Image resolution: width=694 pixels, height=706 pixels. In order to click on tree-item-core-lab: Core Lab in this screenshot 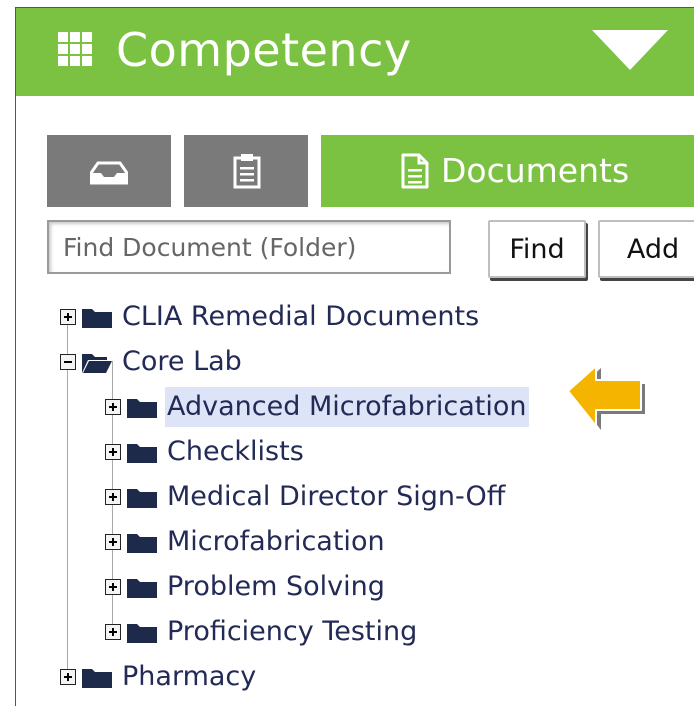, I will do `click(152, 362)`.